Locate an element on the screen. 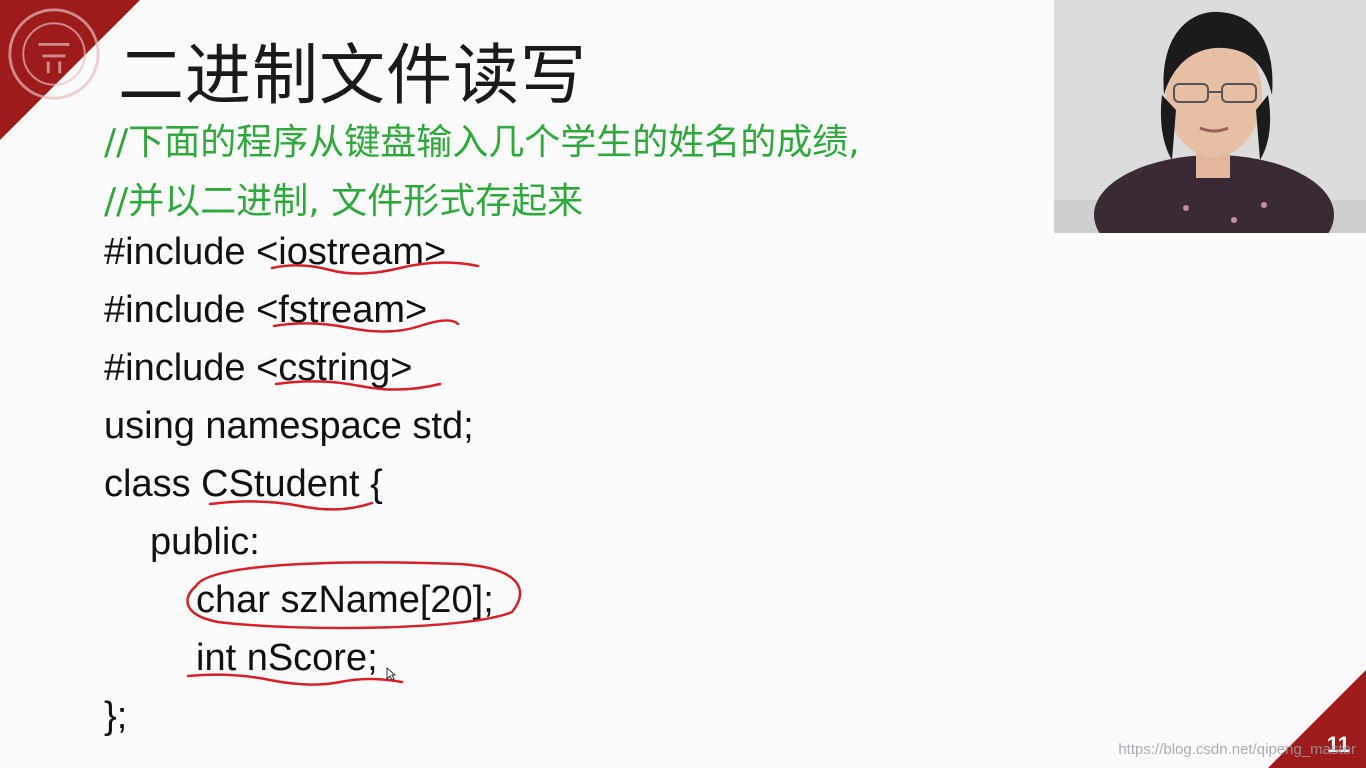  code-line-include-cstring: #include <cstring> is located at coordinates (258, 368).